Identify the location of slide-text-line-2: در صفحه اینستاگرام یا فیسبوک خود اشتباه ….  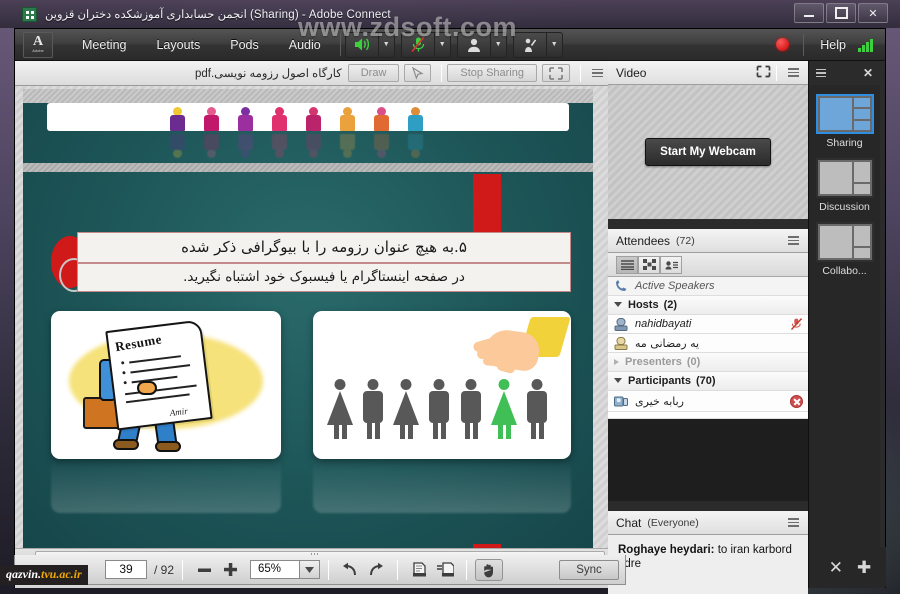
(324, 277).